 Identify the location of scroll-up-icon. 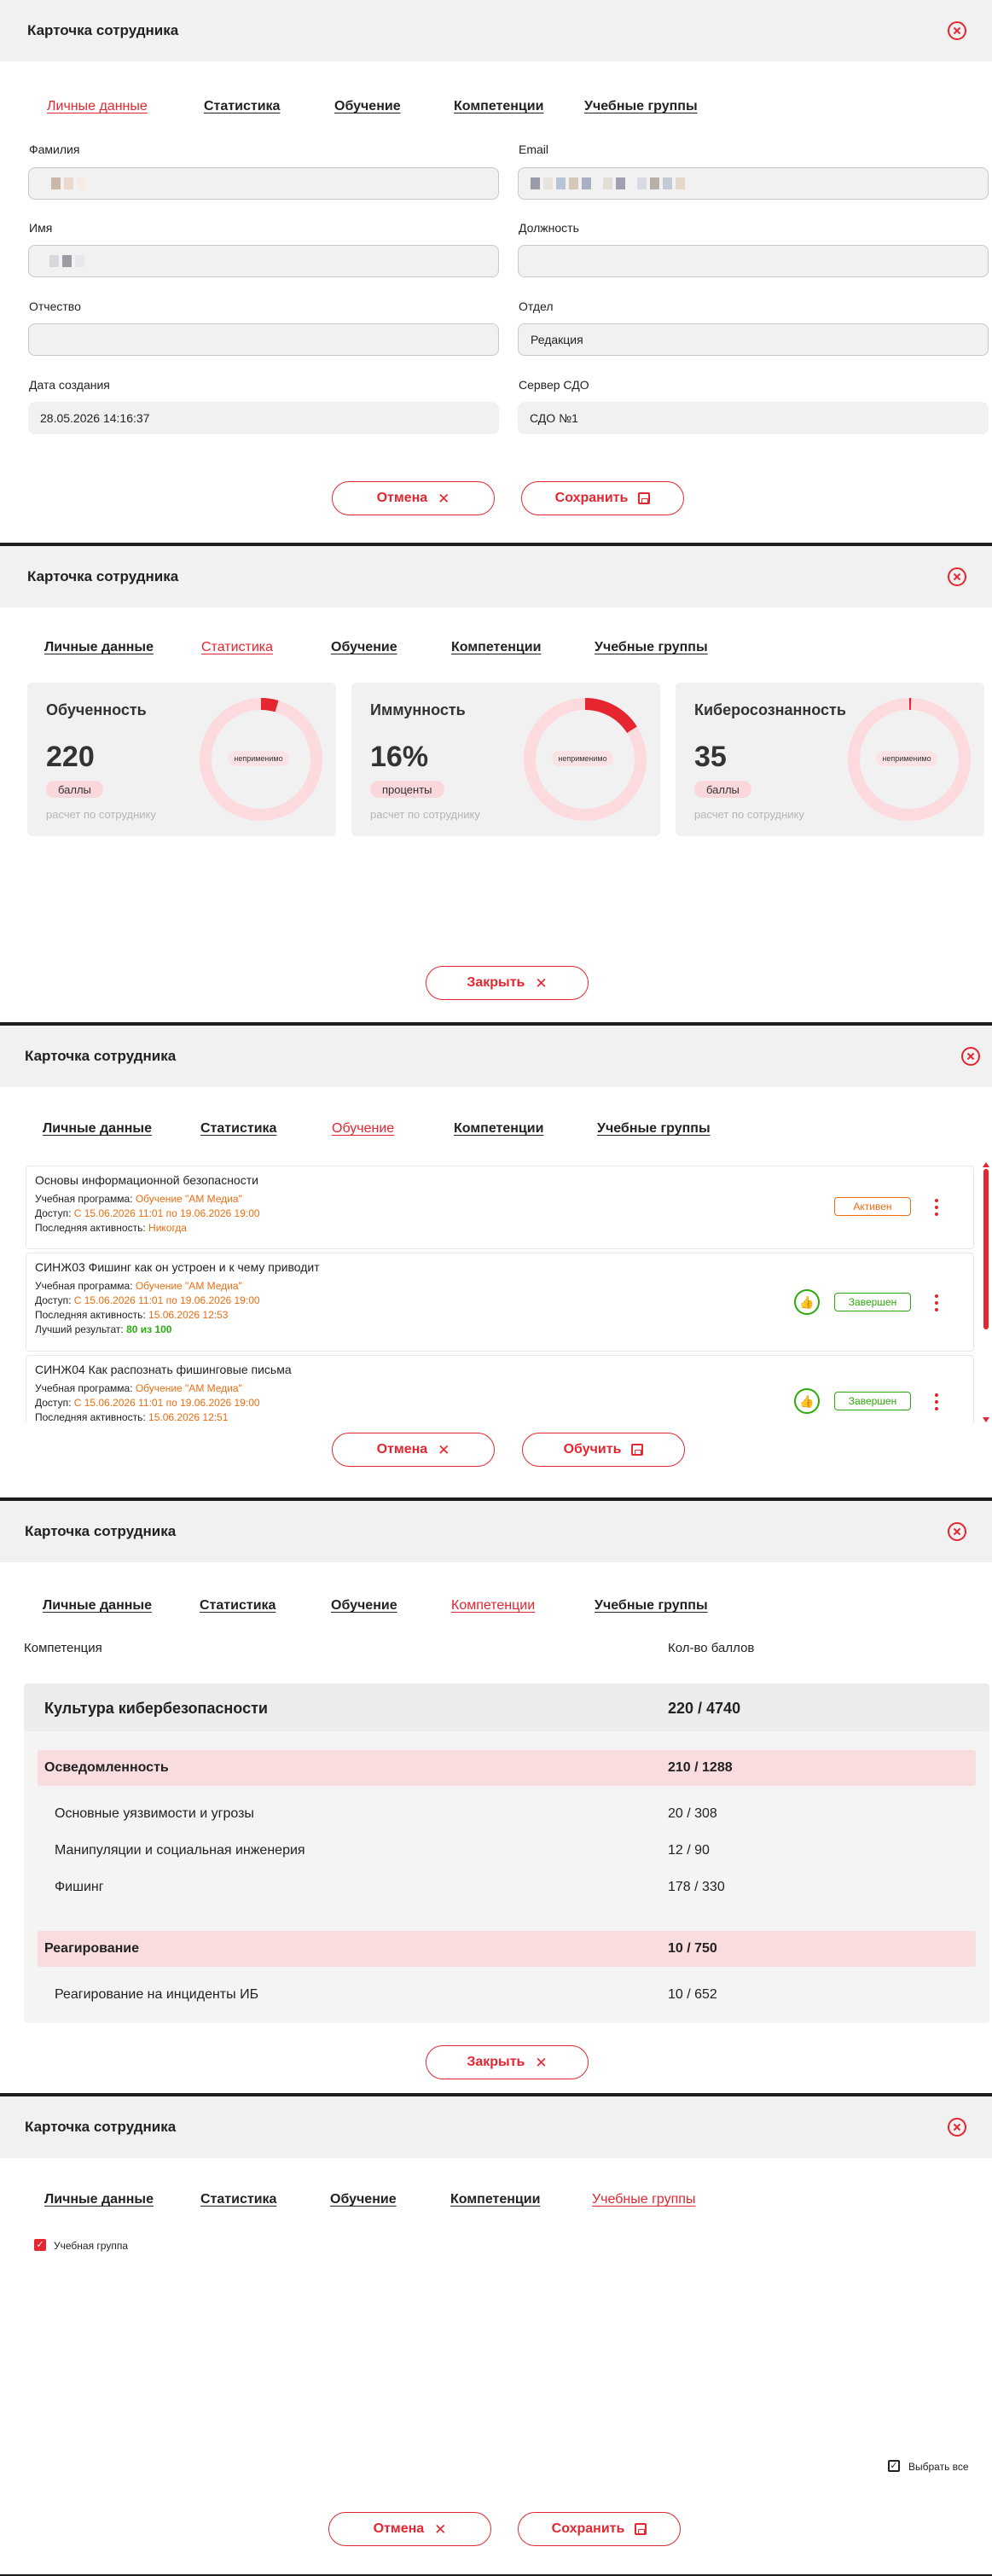
(986, 1164).